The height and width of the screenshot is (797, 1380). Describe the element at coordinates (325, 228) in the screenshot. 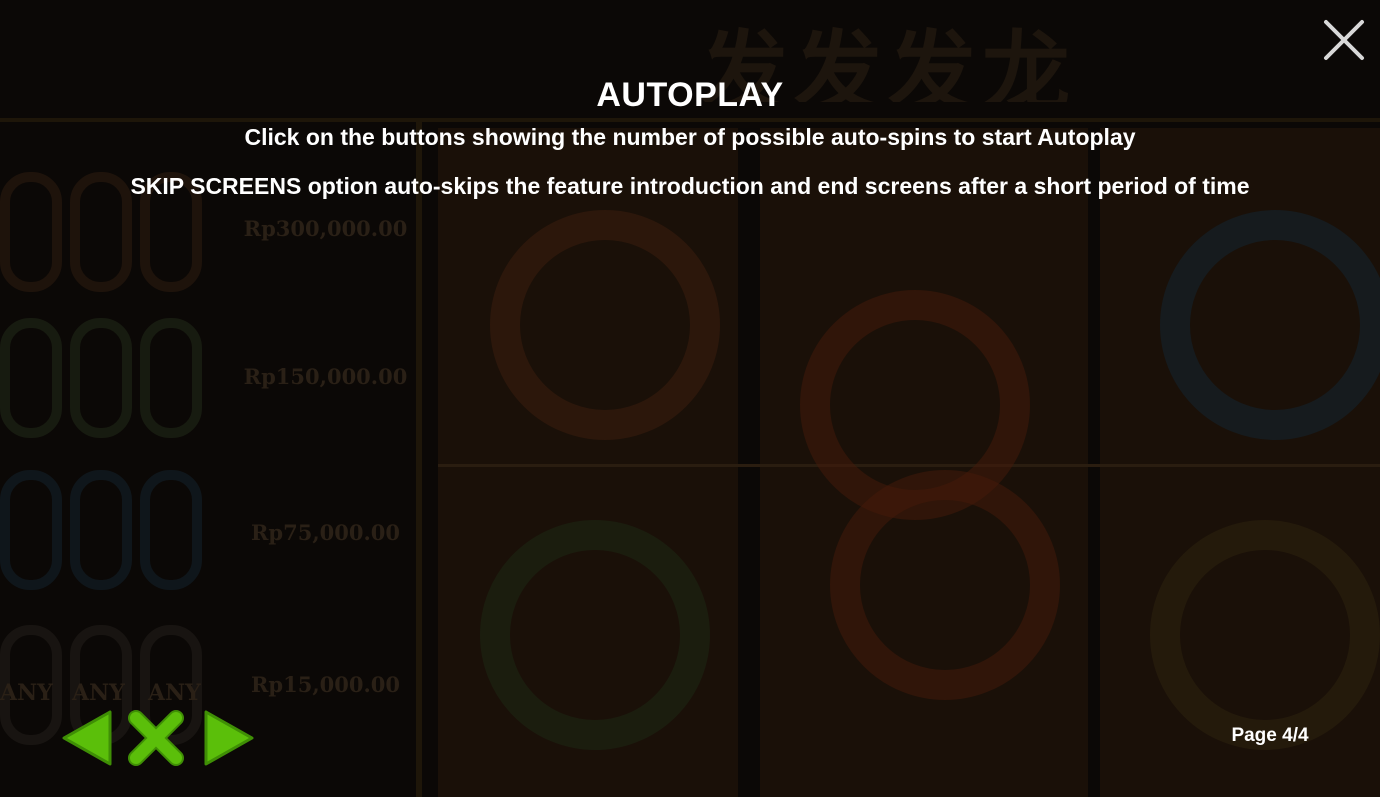

I see `prize-value: Rp300,000.00` at that location.